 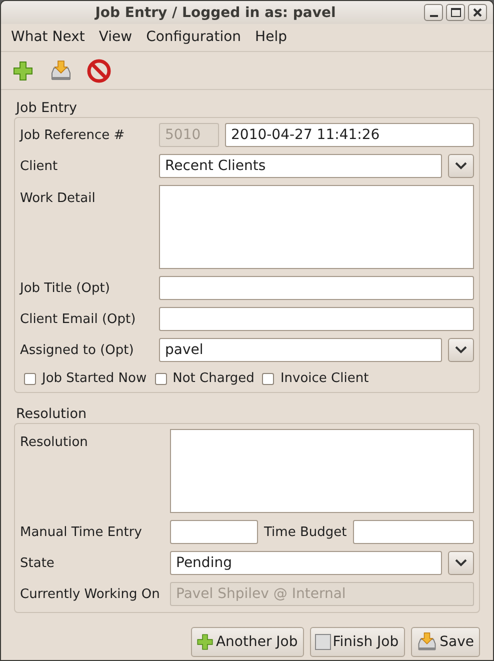 I want to click on maximize-button, so click(x=455, y=12).